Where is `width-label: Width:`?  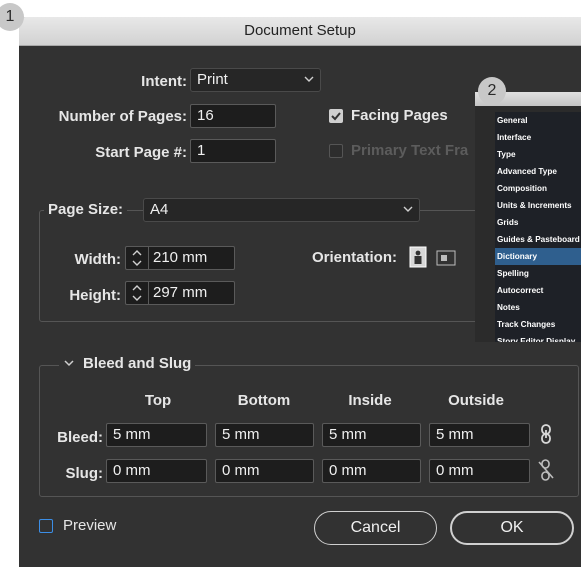 width-label: Width: is located at coordinates (97, 259).